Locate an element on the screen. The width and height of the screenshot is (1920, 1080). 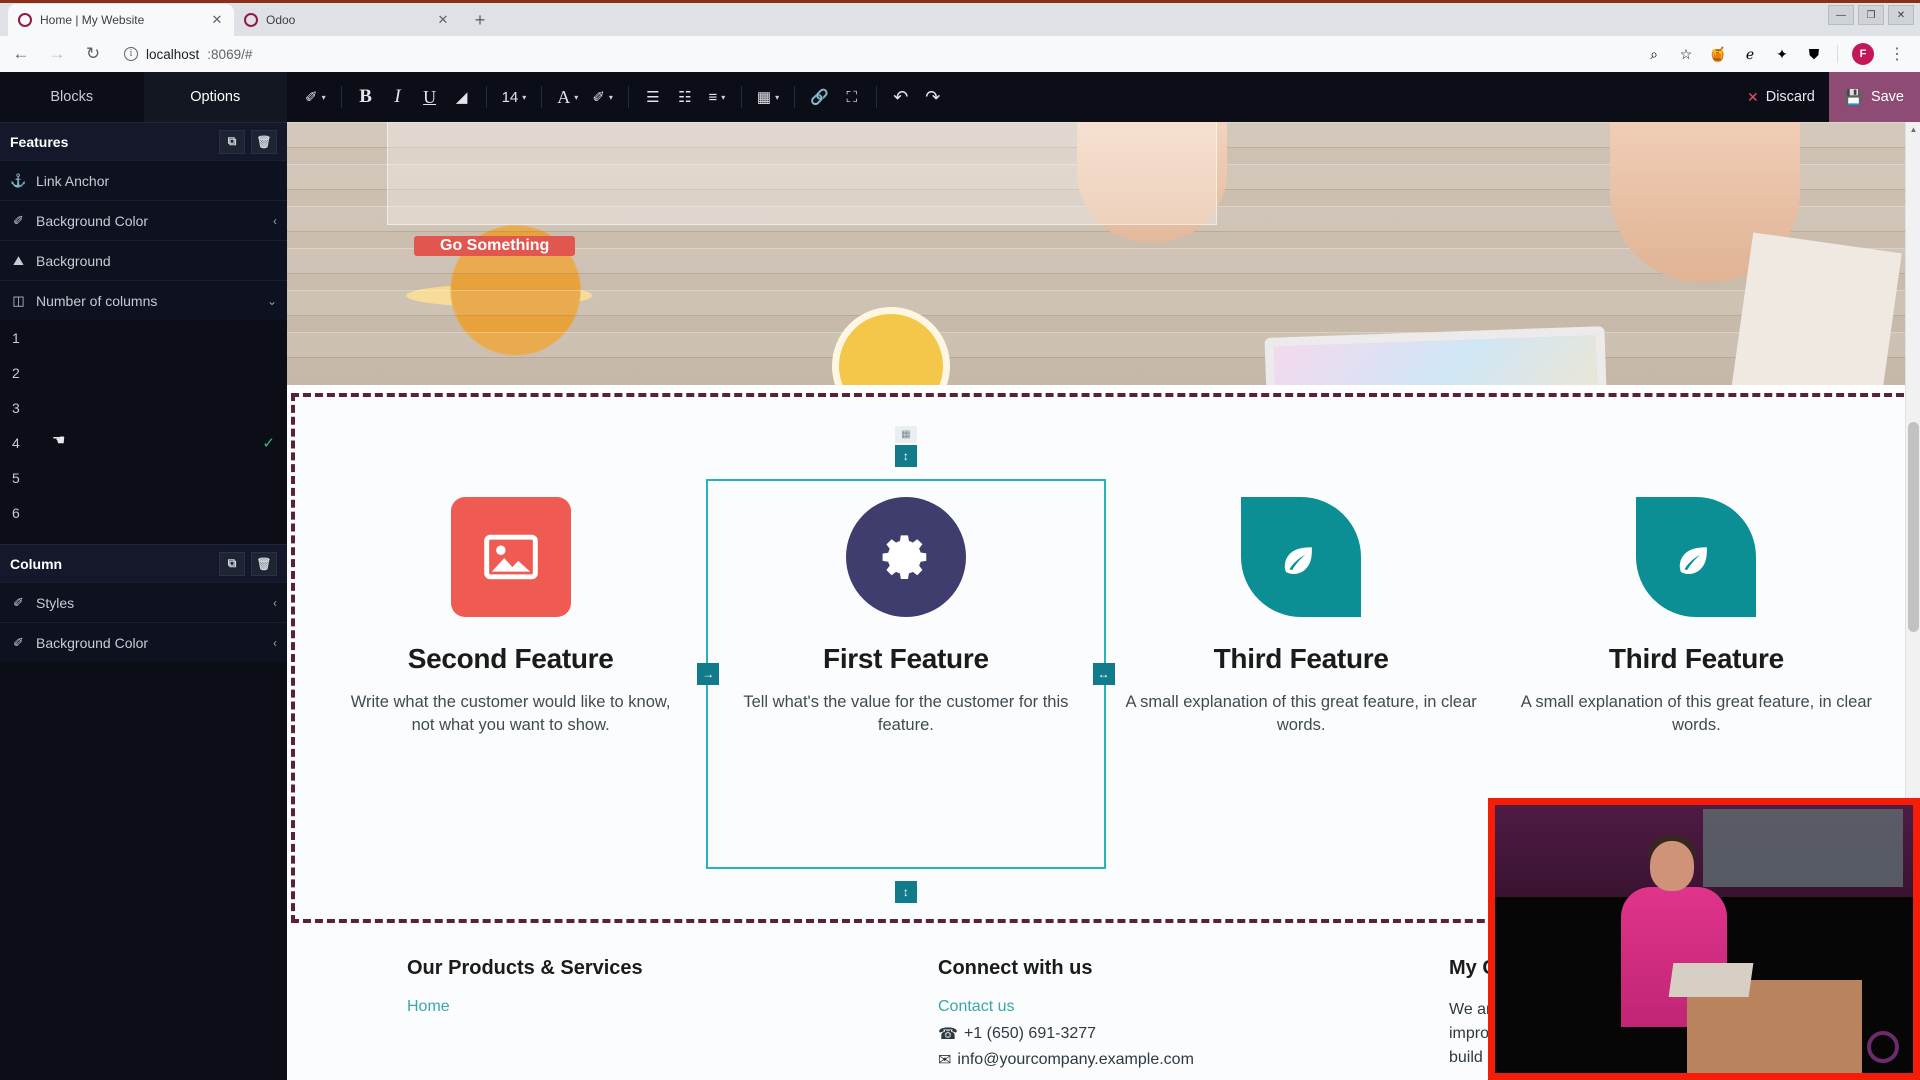
resize-handle-right: ↔ is located at coordinates (1103, 674).